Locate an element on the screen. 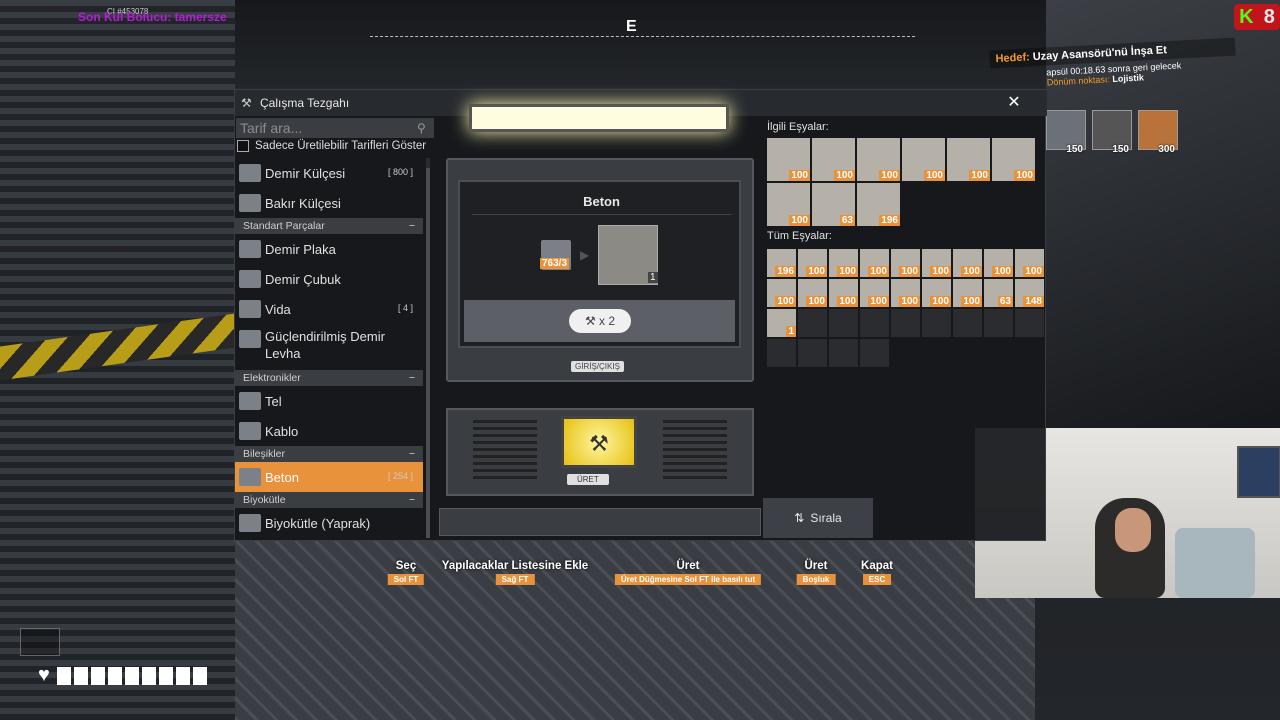  sort-label: Sırala is located at coordinates (826, 518).